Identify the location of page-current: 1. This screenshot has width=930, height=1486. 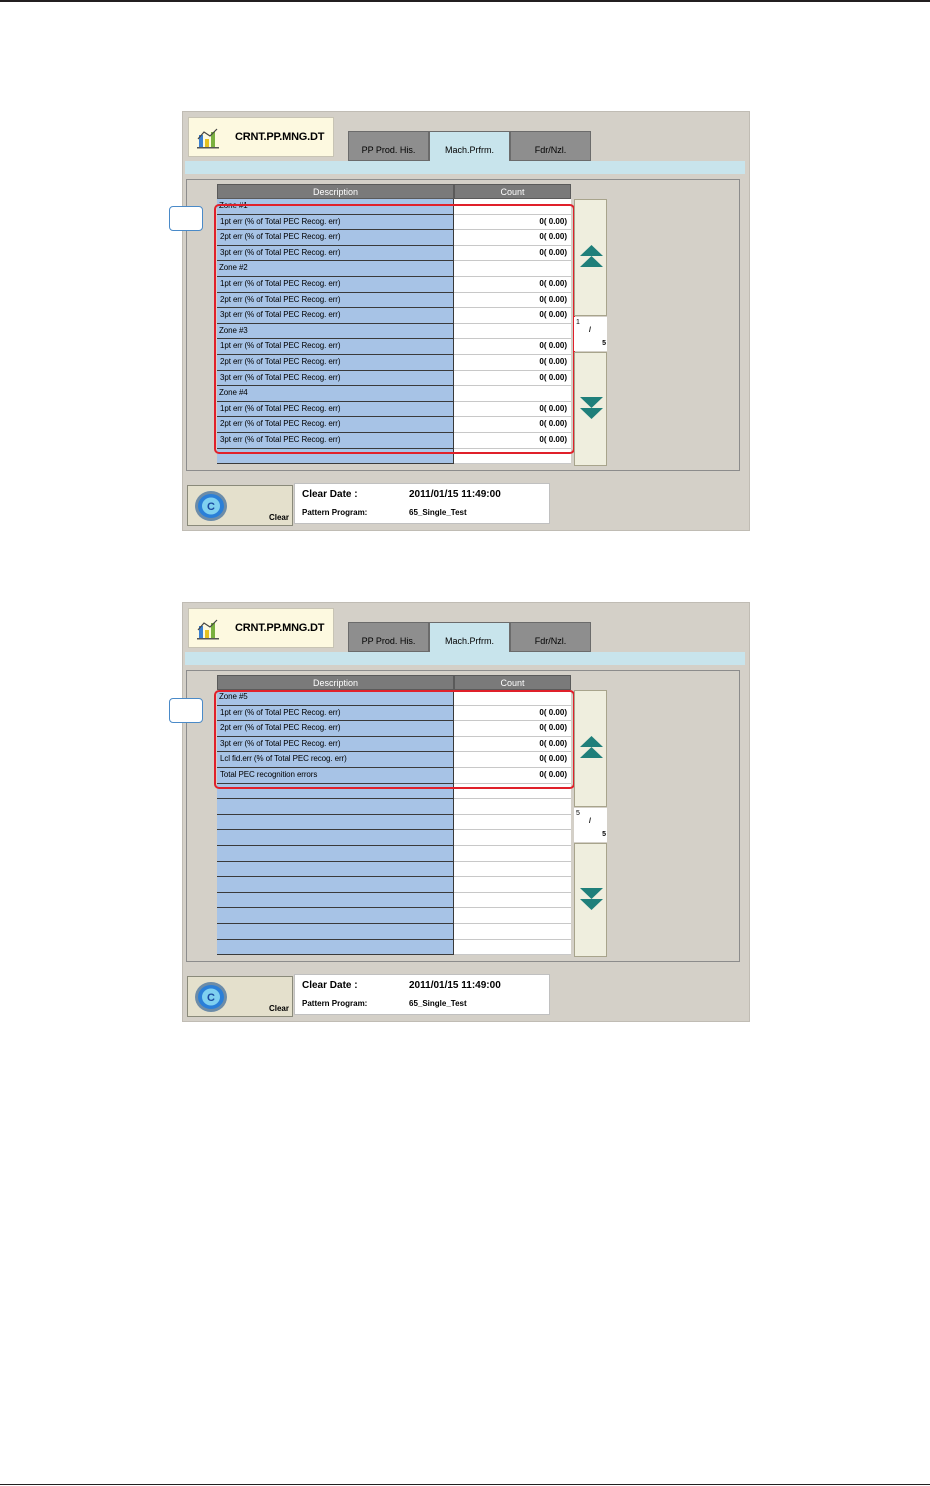
(578, 322).